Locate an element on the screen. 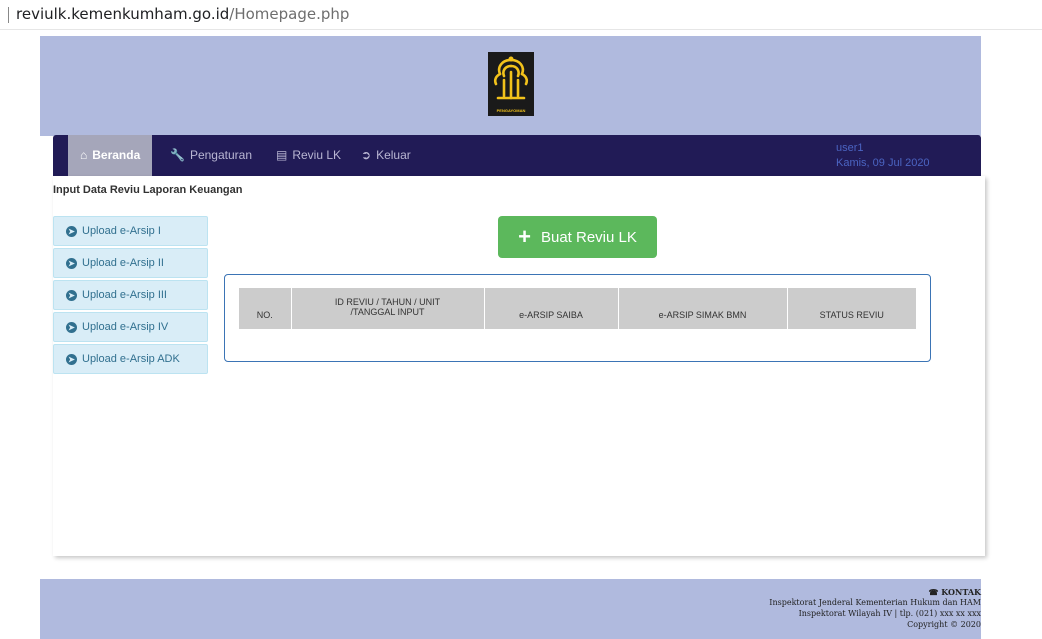 The width and height of the screenshot is (1042, 639). upload-label: Upload e-Arsip ADK is located at coordinates (131, 359).